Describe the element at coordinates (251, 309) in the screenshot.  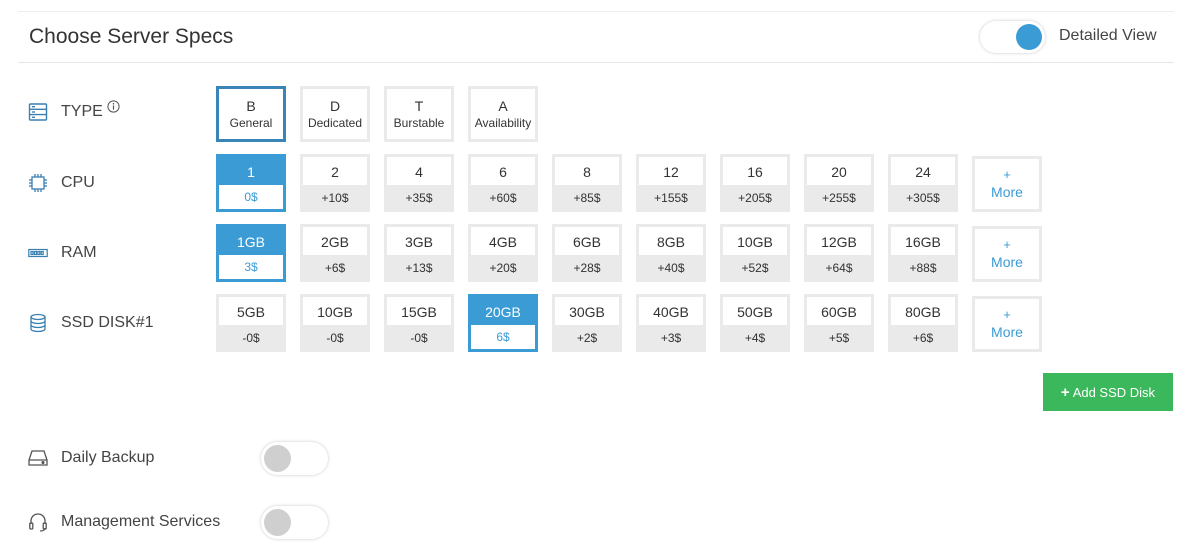
I see `ssd-option-value: 5GB` at that location.